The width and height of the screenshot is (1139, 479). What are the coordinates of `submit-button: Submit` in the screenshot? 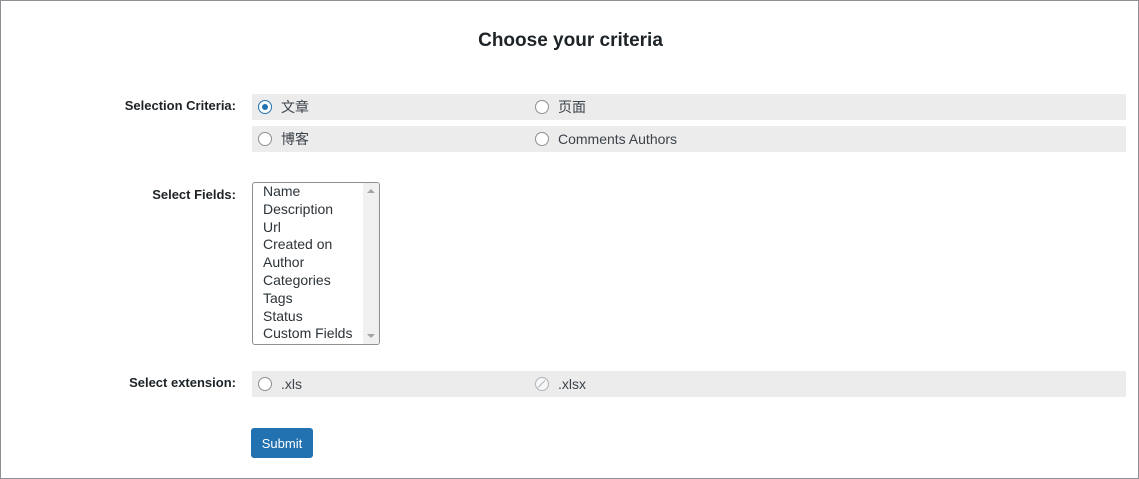 It's located at (282, 443).